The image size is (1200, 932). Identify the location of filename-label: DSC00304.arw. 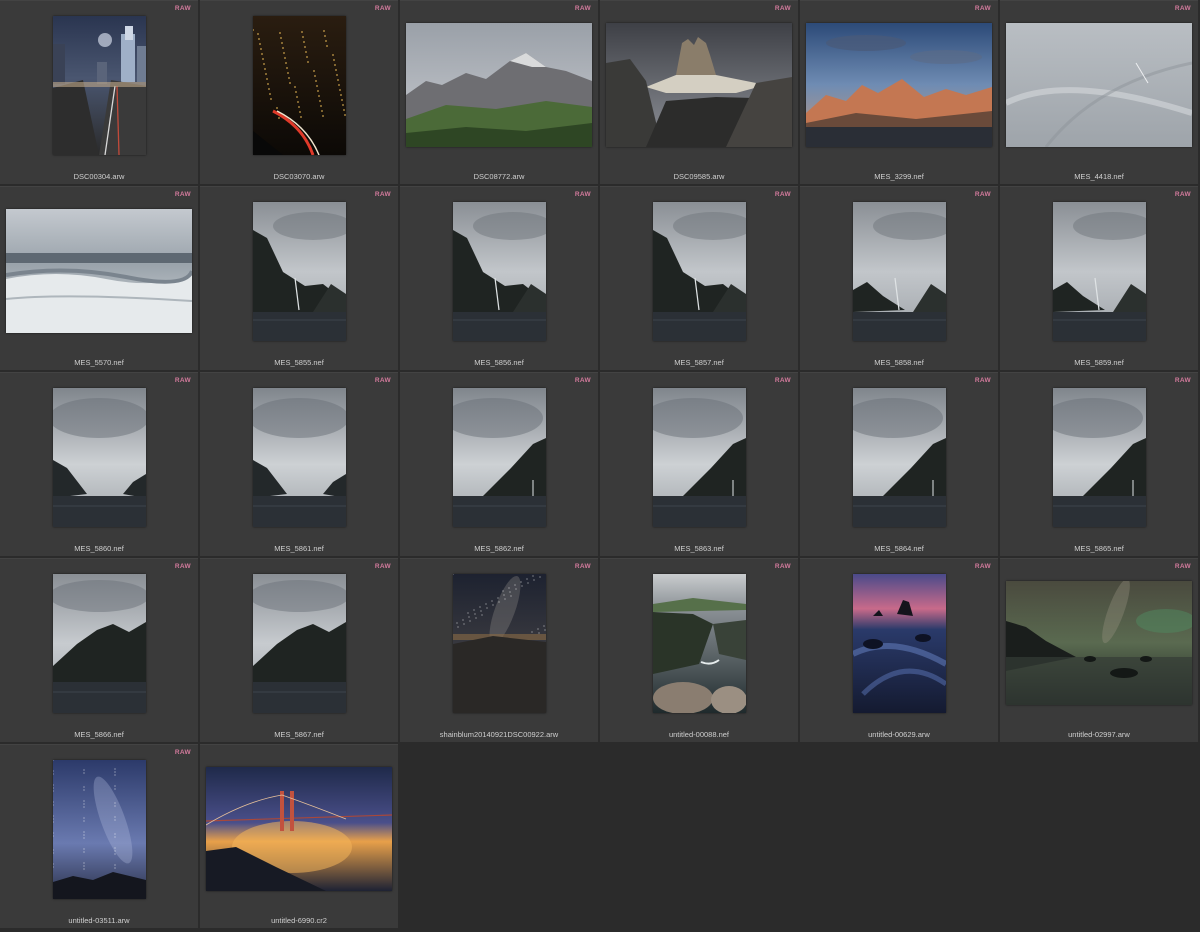
(99, 176).